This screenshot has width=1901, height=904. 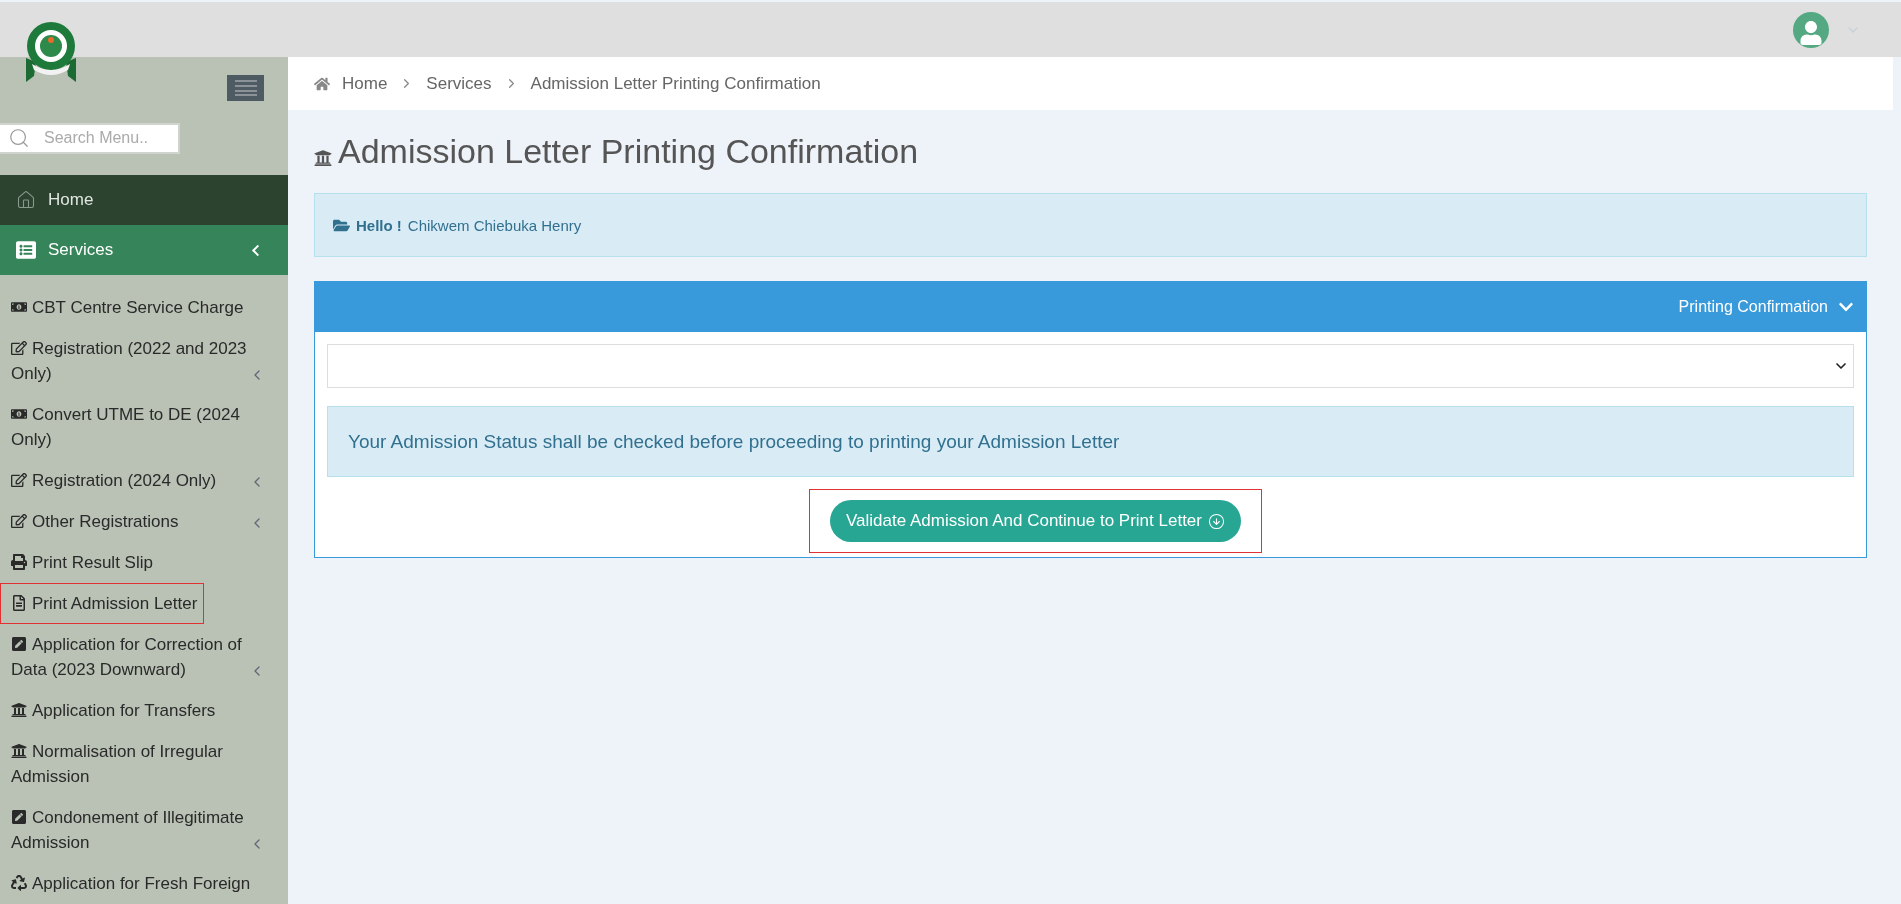 I want to click on page-title: Admission Letter Printing Confirmation, so click(x=628, y=151).